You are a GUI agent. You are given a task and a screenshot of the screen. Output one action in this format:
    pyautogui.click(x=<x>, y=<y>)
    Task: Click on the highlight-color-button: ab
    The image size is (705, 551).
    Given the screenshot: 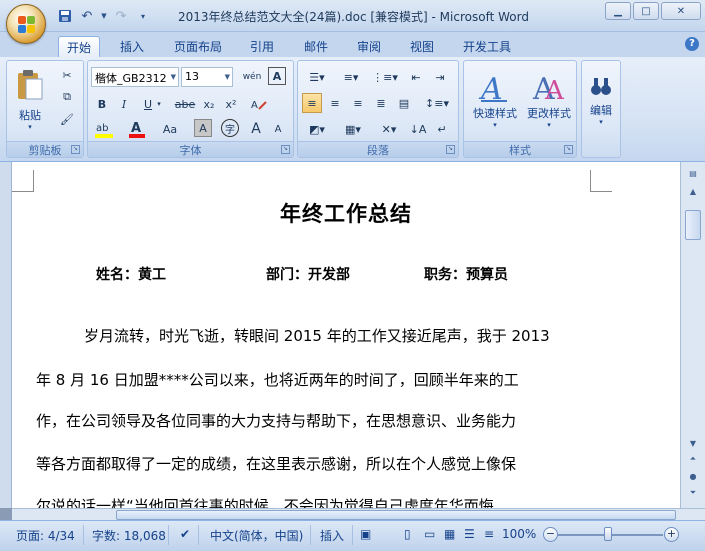 What is the action you would take?
    pyautogui.click(x=105, y=129)
    